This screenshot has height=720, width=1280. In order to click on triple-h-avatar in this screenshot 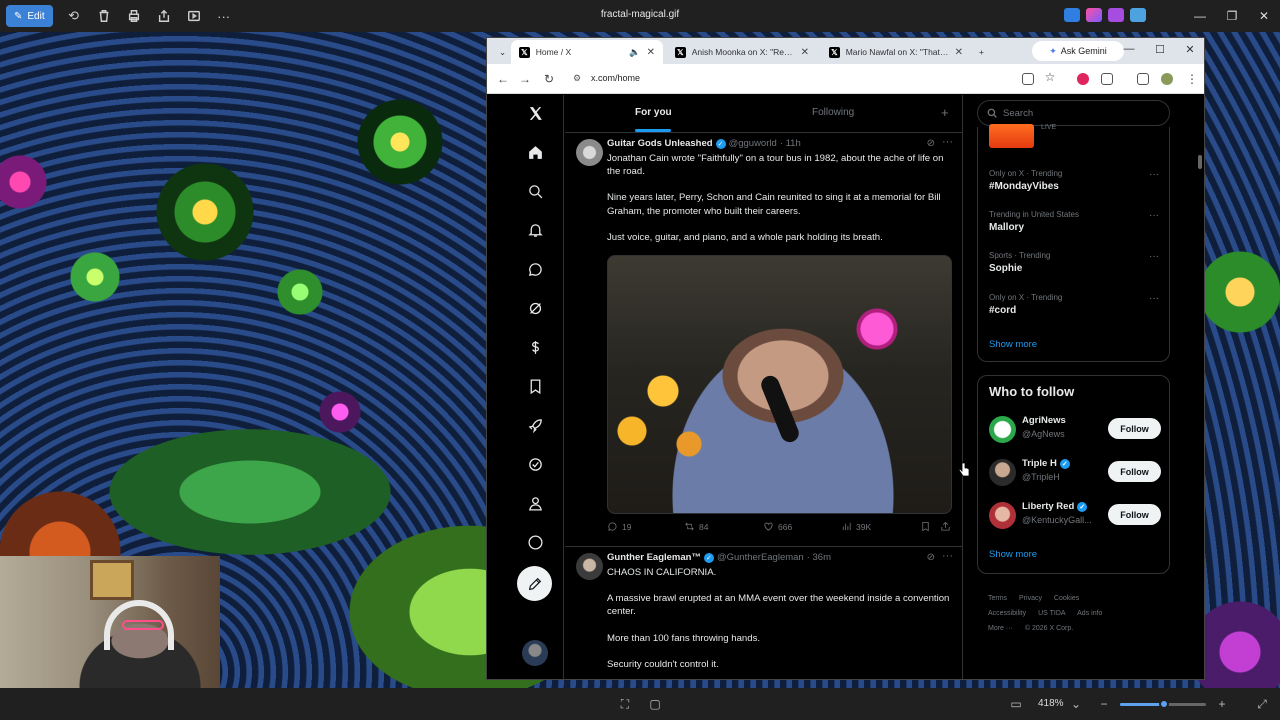, I will do `click(1002, 472)`.